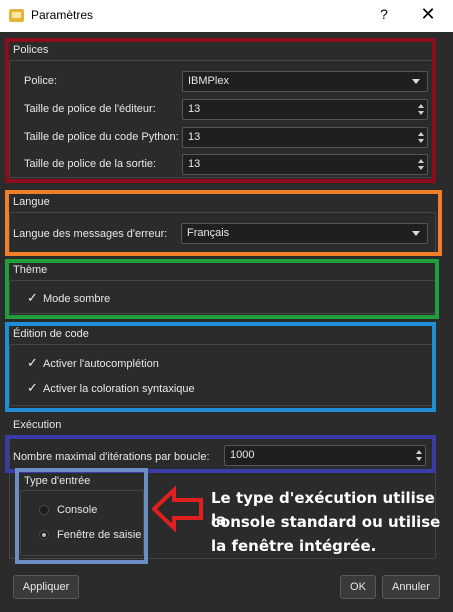  What do you see at coordinates (46, 587) in the screenshot?
I see `apply-button: Appliquer` at bounding box center [46, 587].